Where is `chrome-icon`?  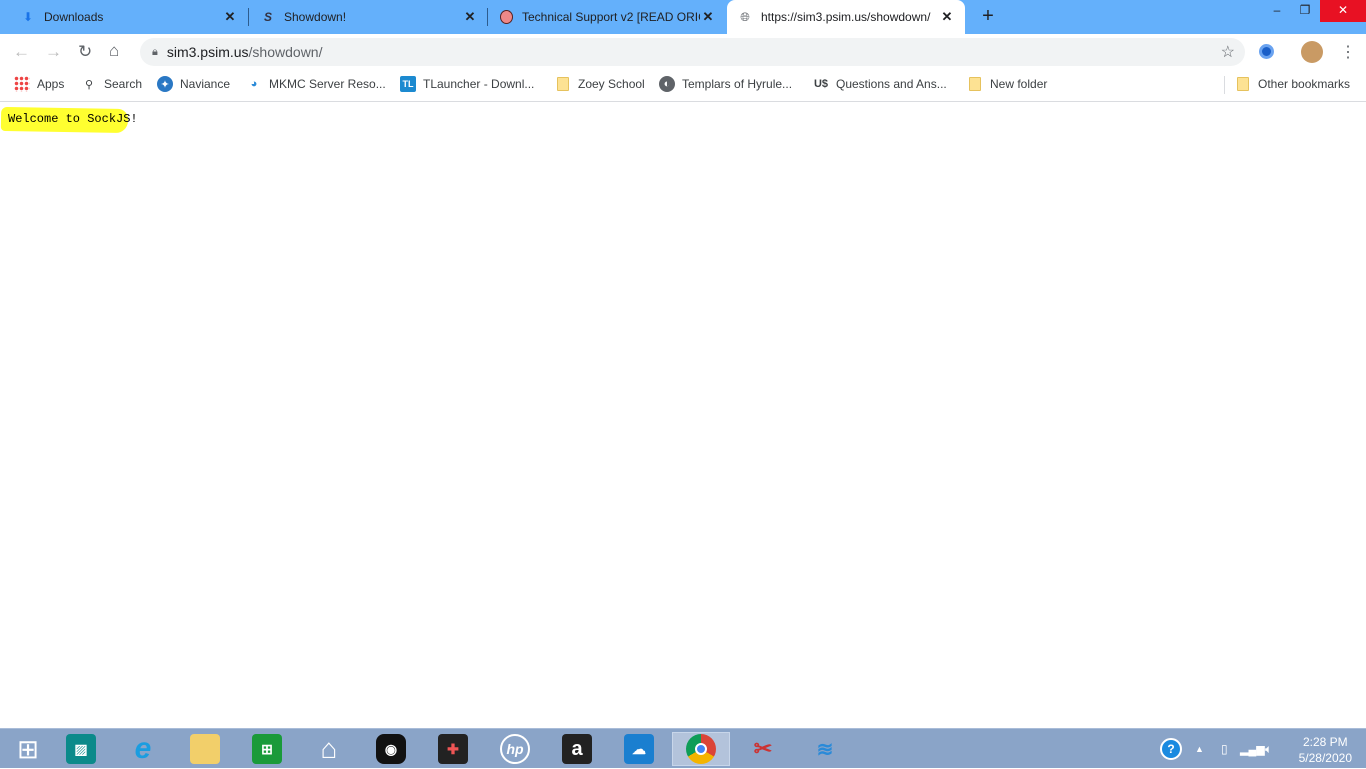 chrome-icon is located at coordinates (701, 749).